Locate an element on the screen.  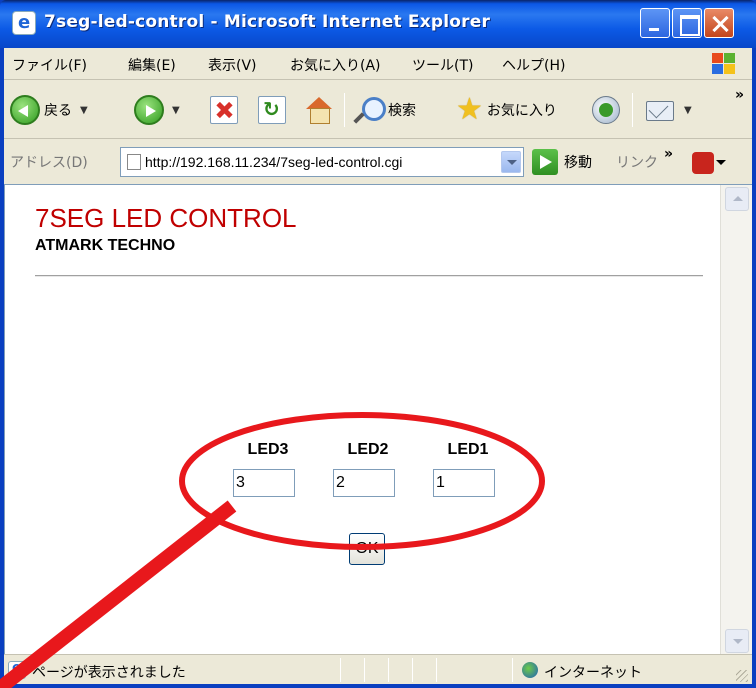
page-icon is located at coordinates (134, 162).